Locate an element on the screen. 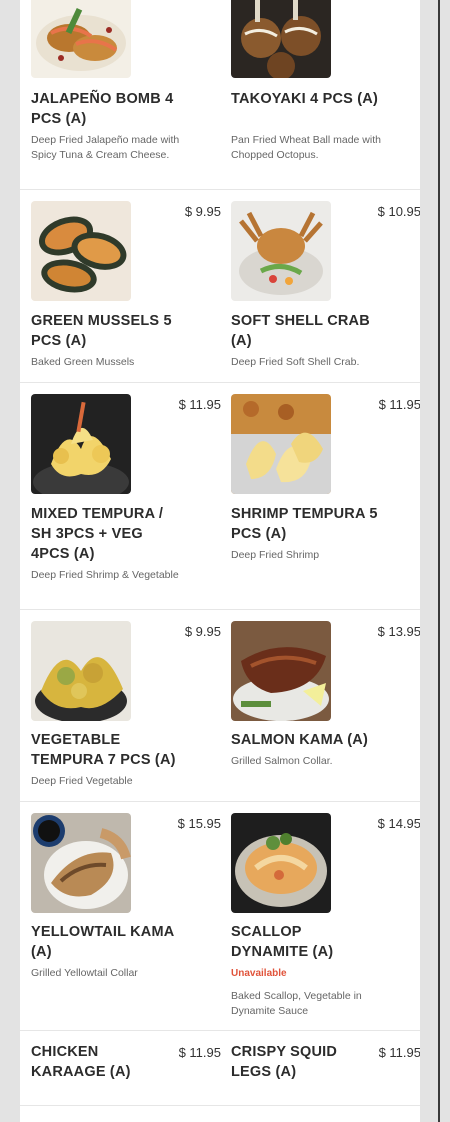 This screenshot has height=1122, width=450. item-name: GREEN MUSSELS 5 PCS (A) is located at coordinates (101, 331).